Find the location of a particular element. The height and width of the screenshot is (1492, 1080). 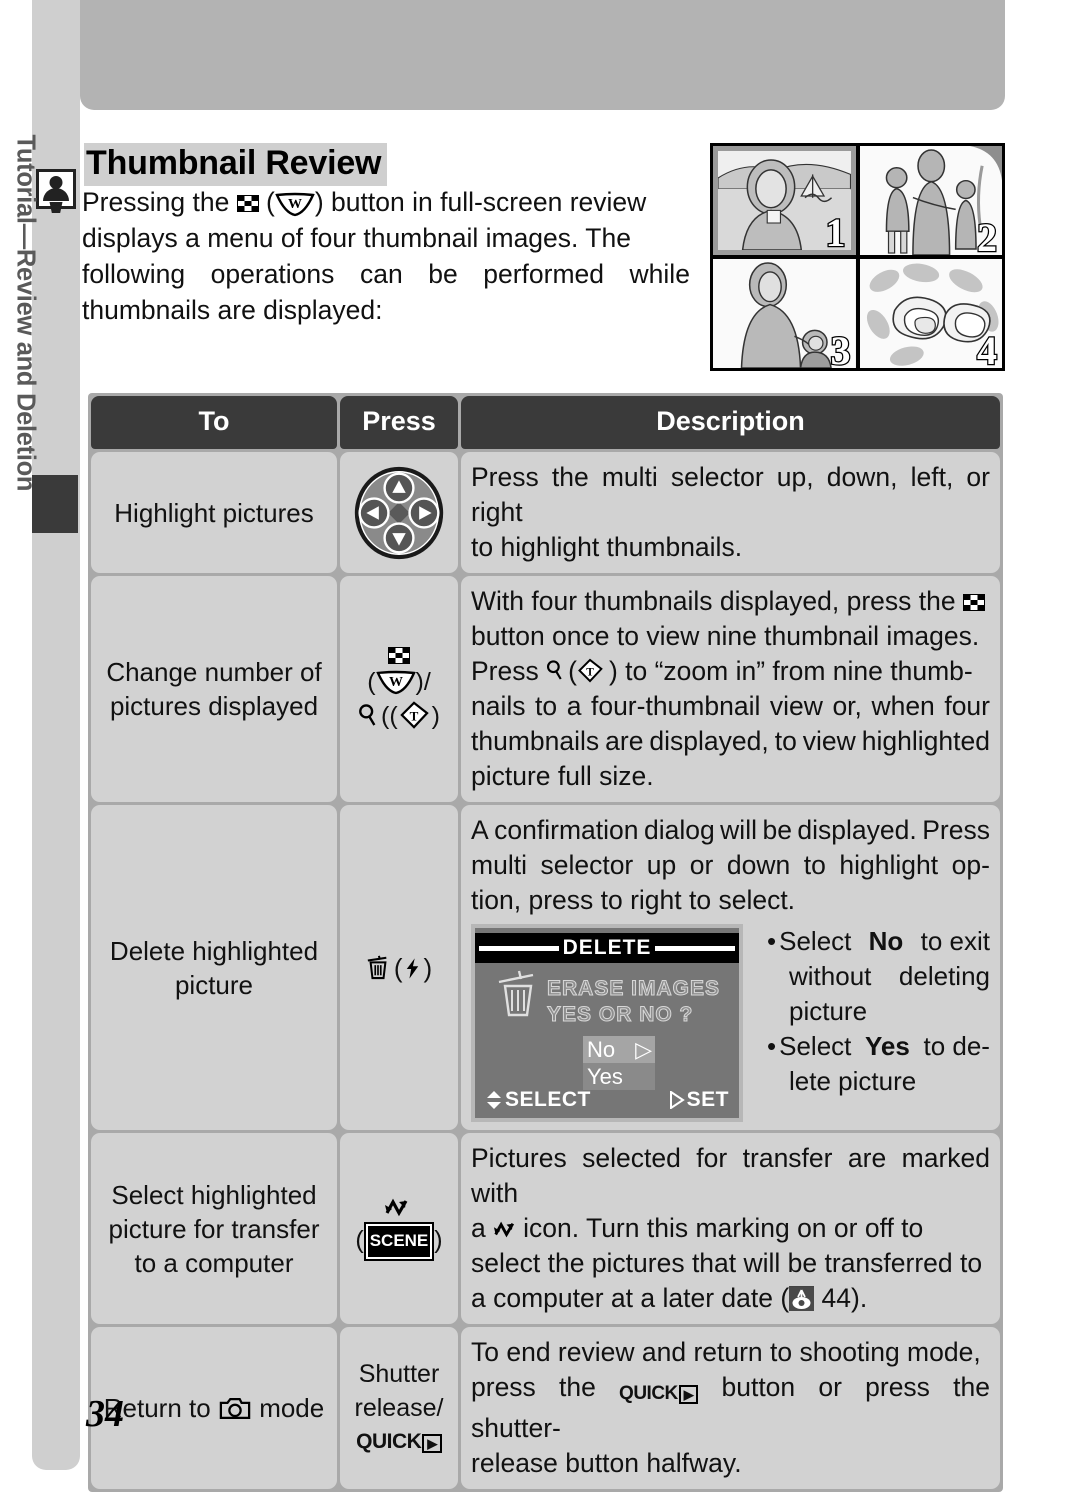

review-delete-icon is located at coordinates (56, 191).